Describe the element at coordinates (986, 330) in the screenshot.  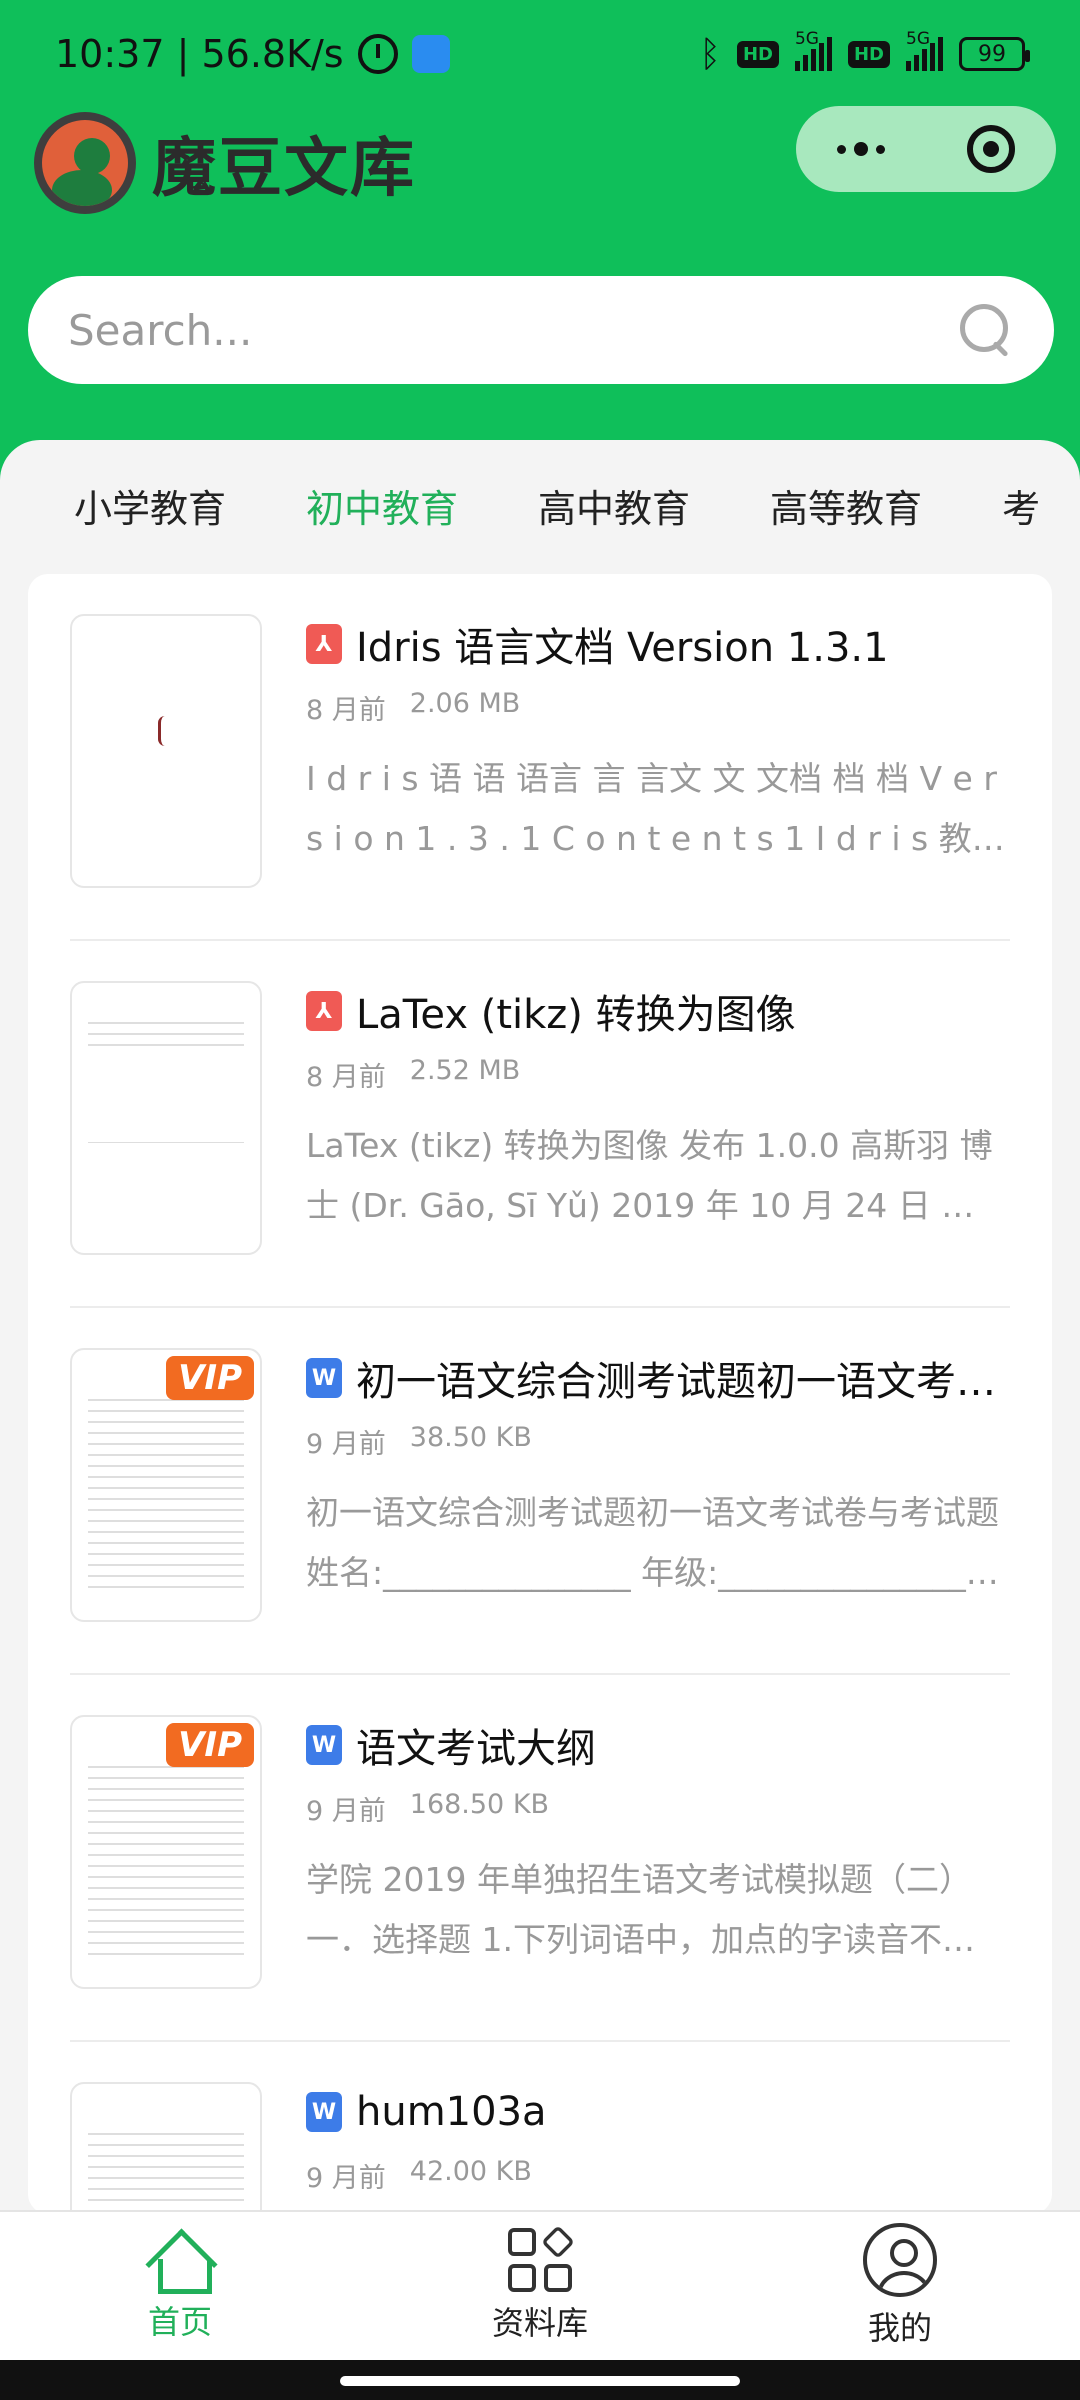
I see `search-icon` at that location.